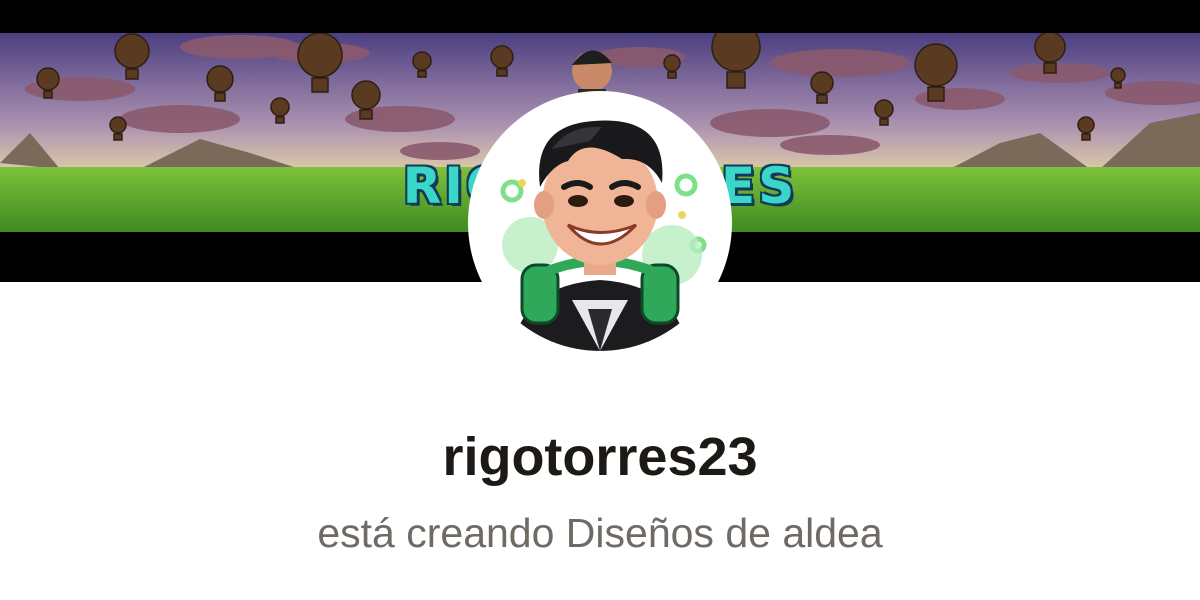 The width and height of the screenshot is (1200, 600). What do you see at coordinates (600, 457) in the screenshot?
I see `creator-username: rigotorres23` at bounding box center [600, 457].